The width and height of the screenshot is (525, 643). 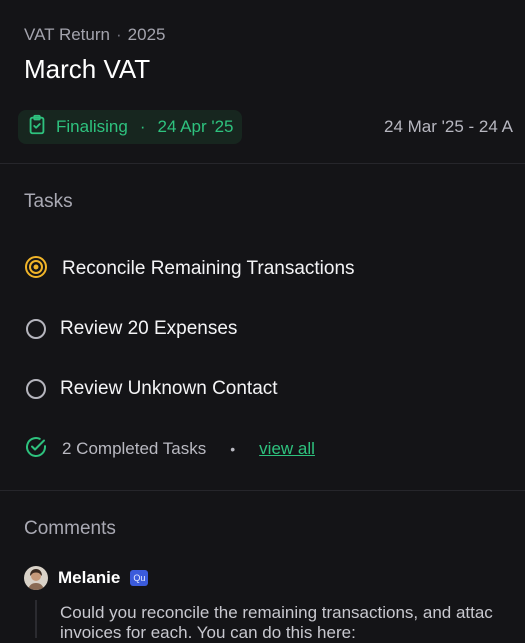 What do you see at coordinates (139, 578) in the screenshot?
I see `author-badge: Qu` at bounding box center [139, 578].